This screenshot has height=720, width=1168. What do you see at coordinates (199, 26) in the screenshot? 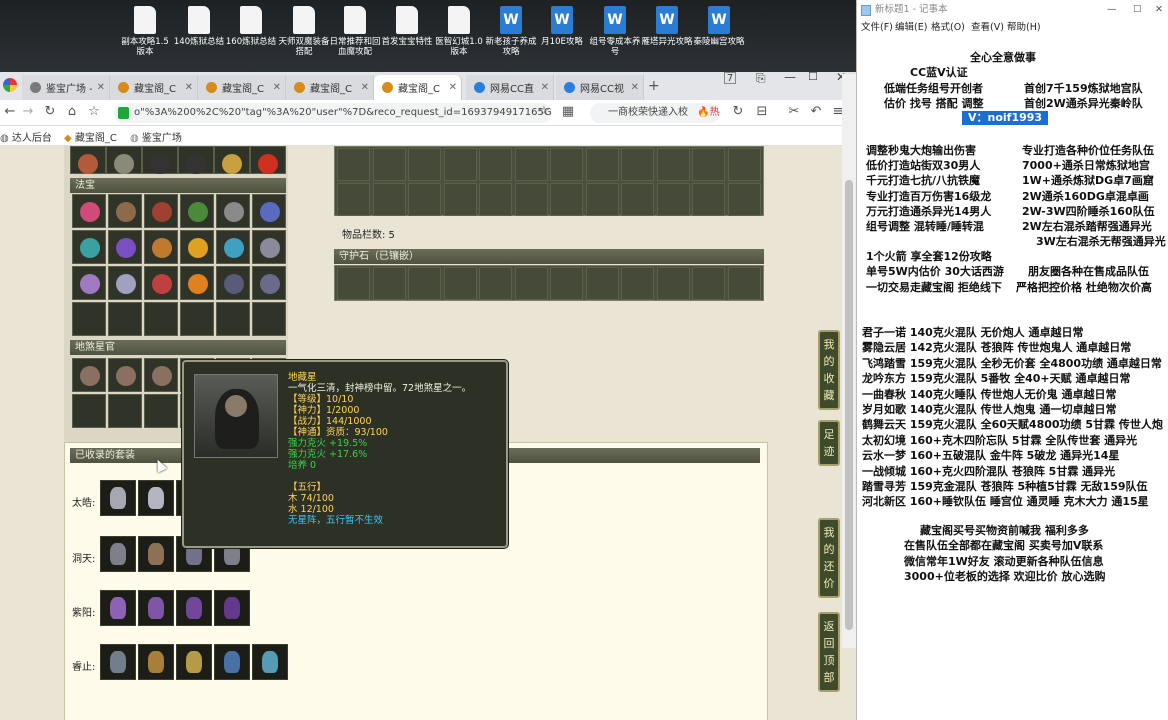
I see `desktop-icon: 140炼狱总结` at bounding box center [199, 26].